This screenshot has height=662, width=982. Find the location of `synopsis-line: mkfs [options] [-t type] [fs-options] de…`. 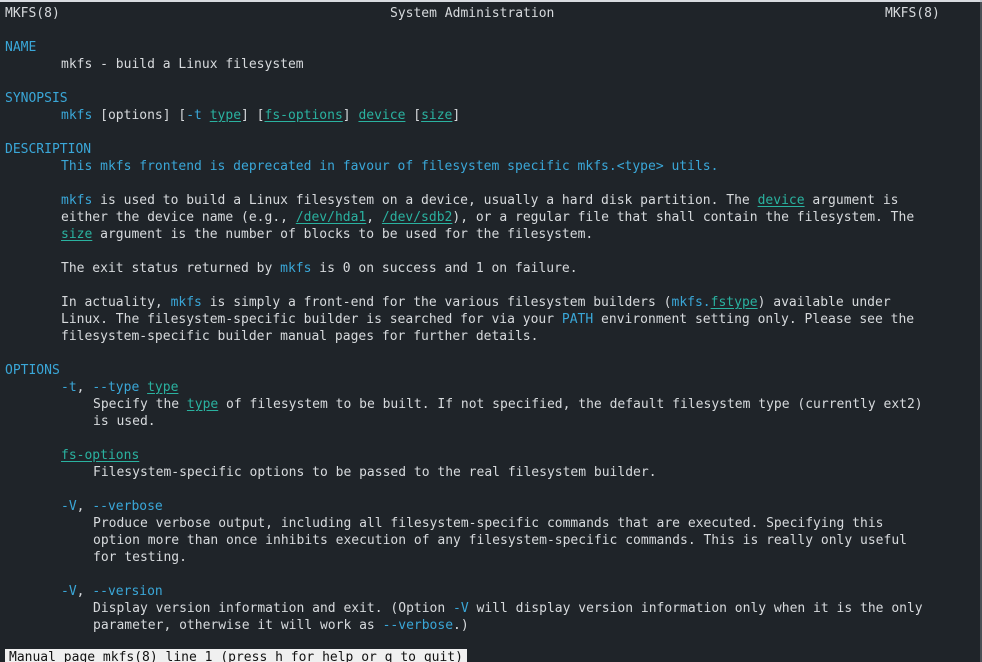

synopsis-line: mkfs [options] [-t type] [fs-options] de… is located at coordinates (260, 115).